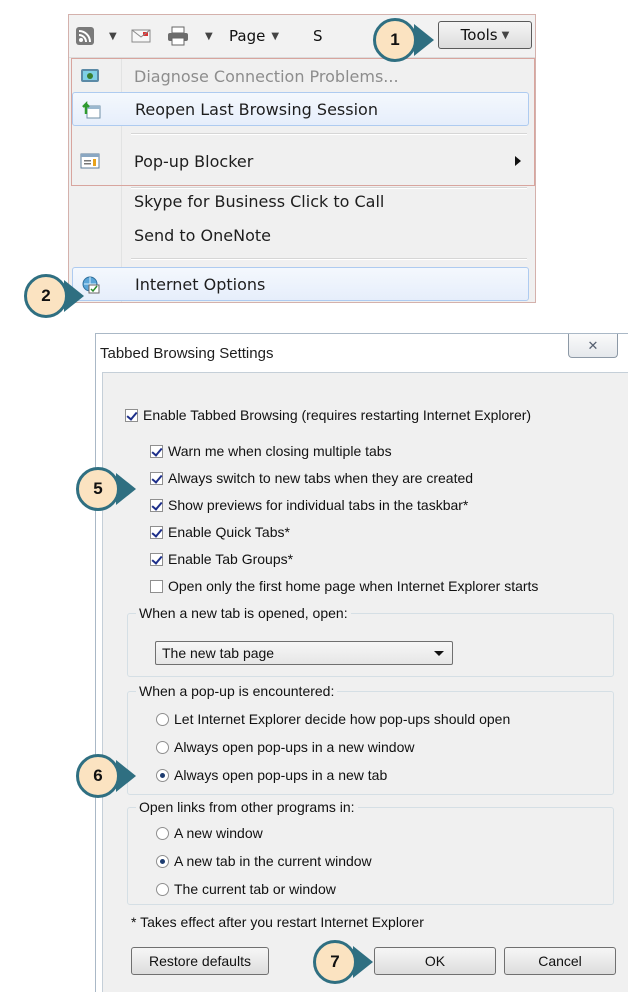 Image resolution: width=628 pixels, height=992 pixels. I want to click on restore-defaults-button: Restore defaults, so click(200, 961).